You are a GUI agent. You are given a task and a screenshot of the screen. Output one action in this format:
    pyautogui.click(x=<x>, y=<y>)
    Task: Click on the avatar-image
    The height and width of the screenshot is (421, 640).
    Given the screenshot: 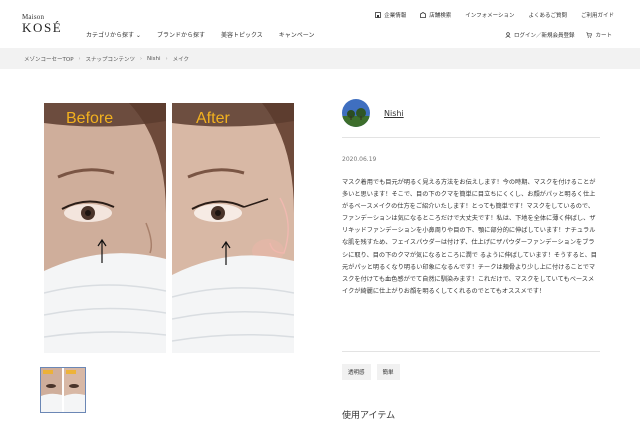 What is the action you would take?
    pyautogui.click(x=356, y=113)
    